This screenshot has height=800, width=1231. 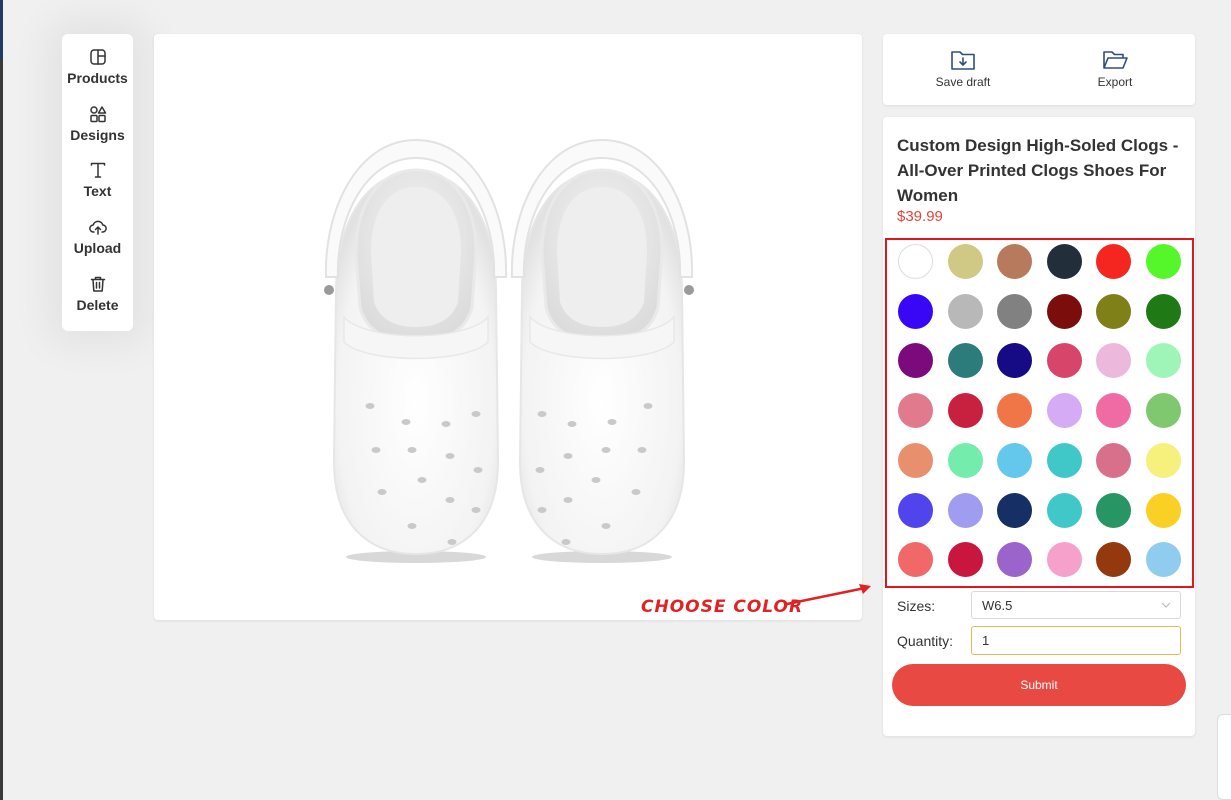 I want to click on export-label: Export, so click(x=1115, y=82).